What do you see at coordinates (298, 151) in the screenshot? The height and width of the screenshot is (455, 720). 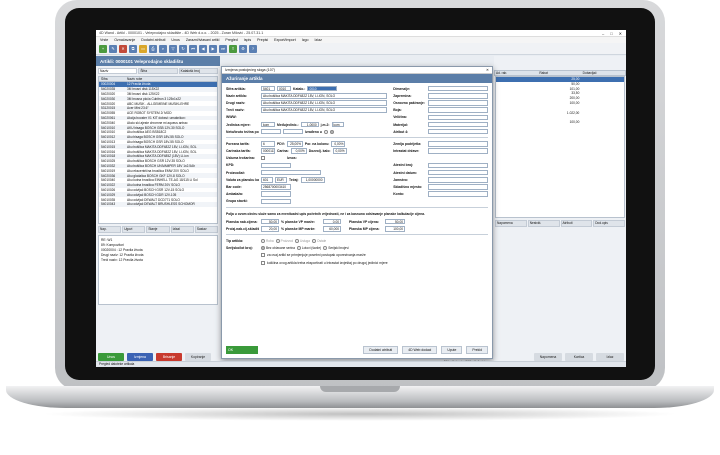 I see `carina-field: 0,00%` at bounding box center [298, 151].